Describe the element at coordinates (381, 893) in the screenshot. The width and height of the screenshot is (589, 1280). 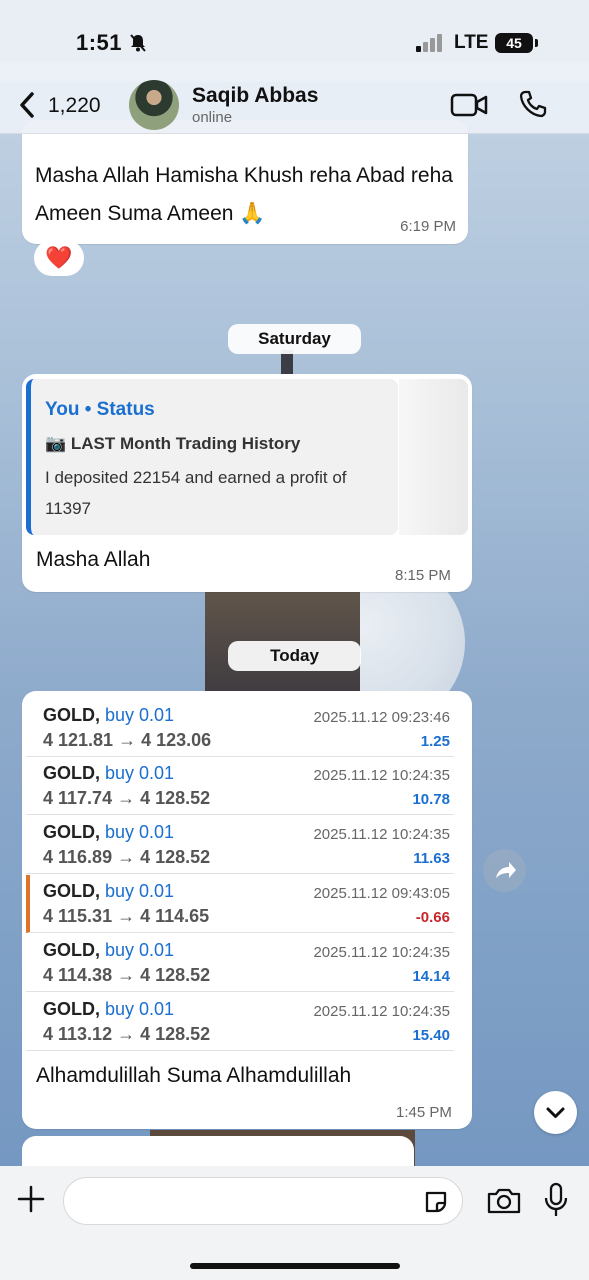
I see `trade-datetime: 2025.11.12 09:43:05` at that location.